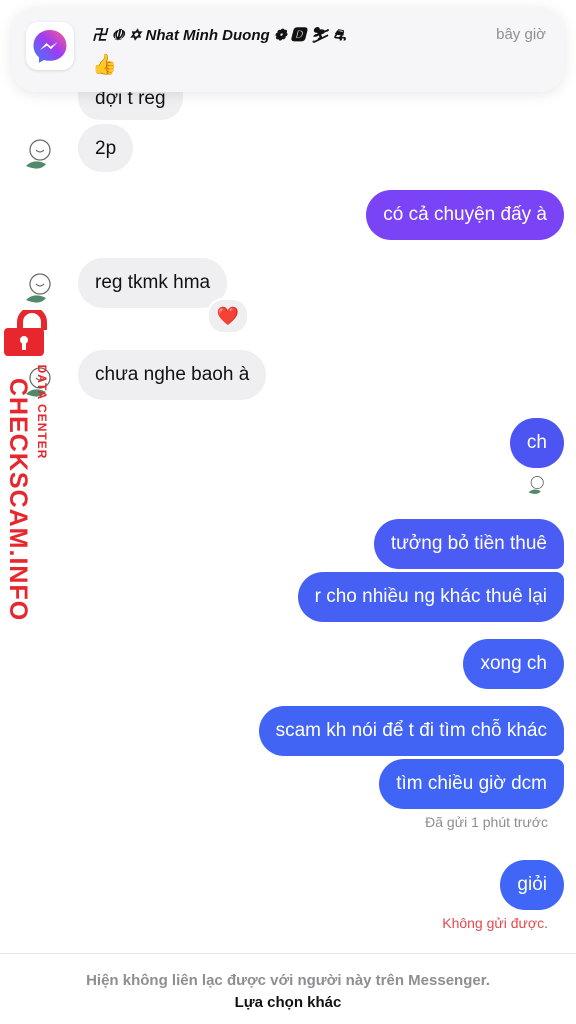 This screenshot has width=576, height=1024. What do you see at coordinates (513, 664) in the screenshot?
I see `message-bubble: xong ch` at bounding box center [513, 664].